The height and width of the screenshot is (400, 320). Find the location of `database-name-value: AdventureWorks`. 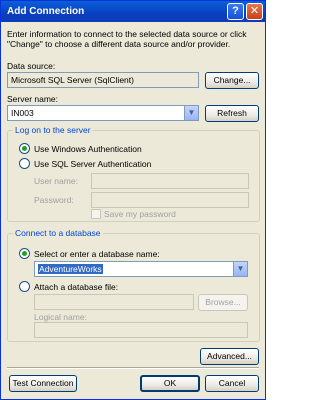

database-name-value: AdventureWorks is located at coordinates (70, 269).